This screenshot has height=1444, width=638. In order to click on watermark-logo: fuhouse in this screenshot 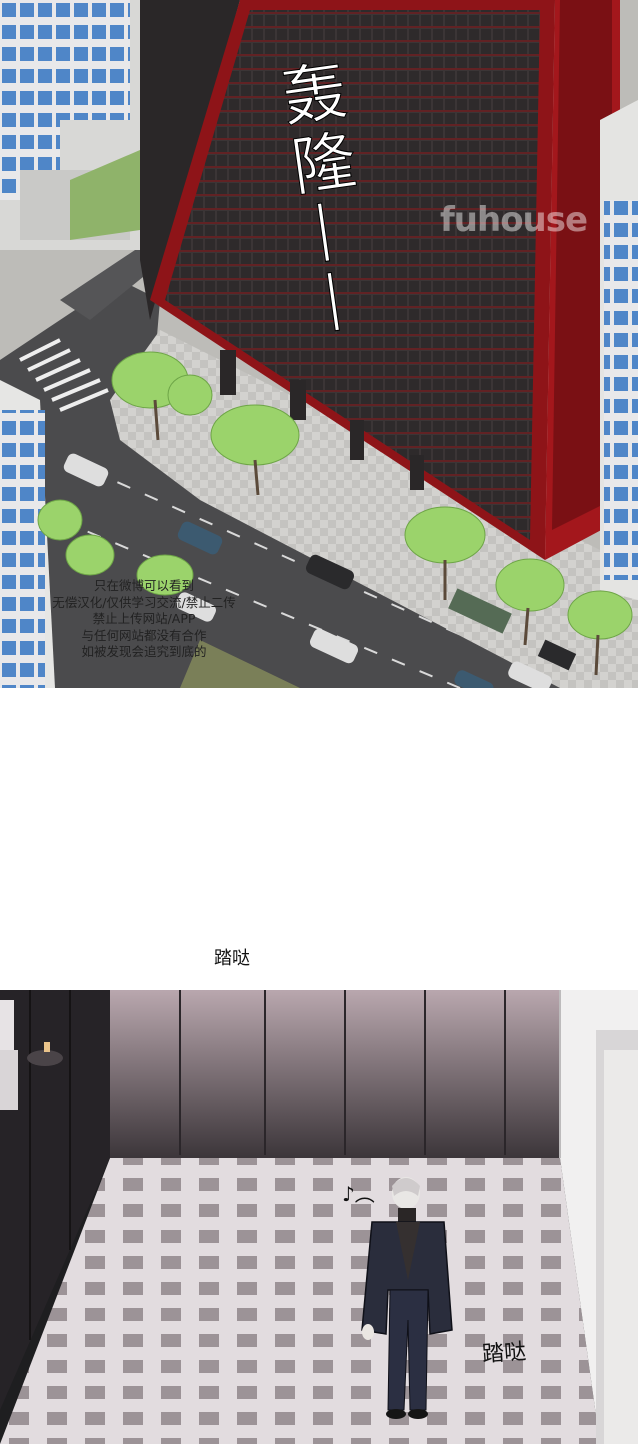, I will do `click(514, 220)`.